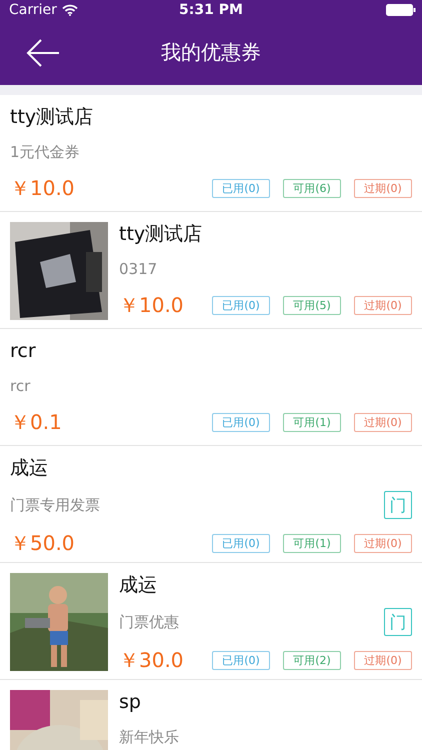 The image size is (422, 750). I want to click on wifi-icon, so click(70, 10).